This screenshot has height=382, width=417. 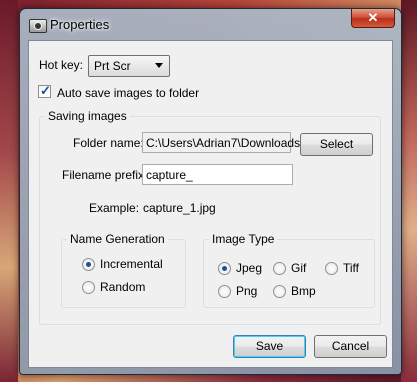 What do you see at coordinates (303, 291) in the screenshot?
I see `bmp-label: Bmp` at bounding box center [303, 291].